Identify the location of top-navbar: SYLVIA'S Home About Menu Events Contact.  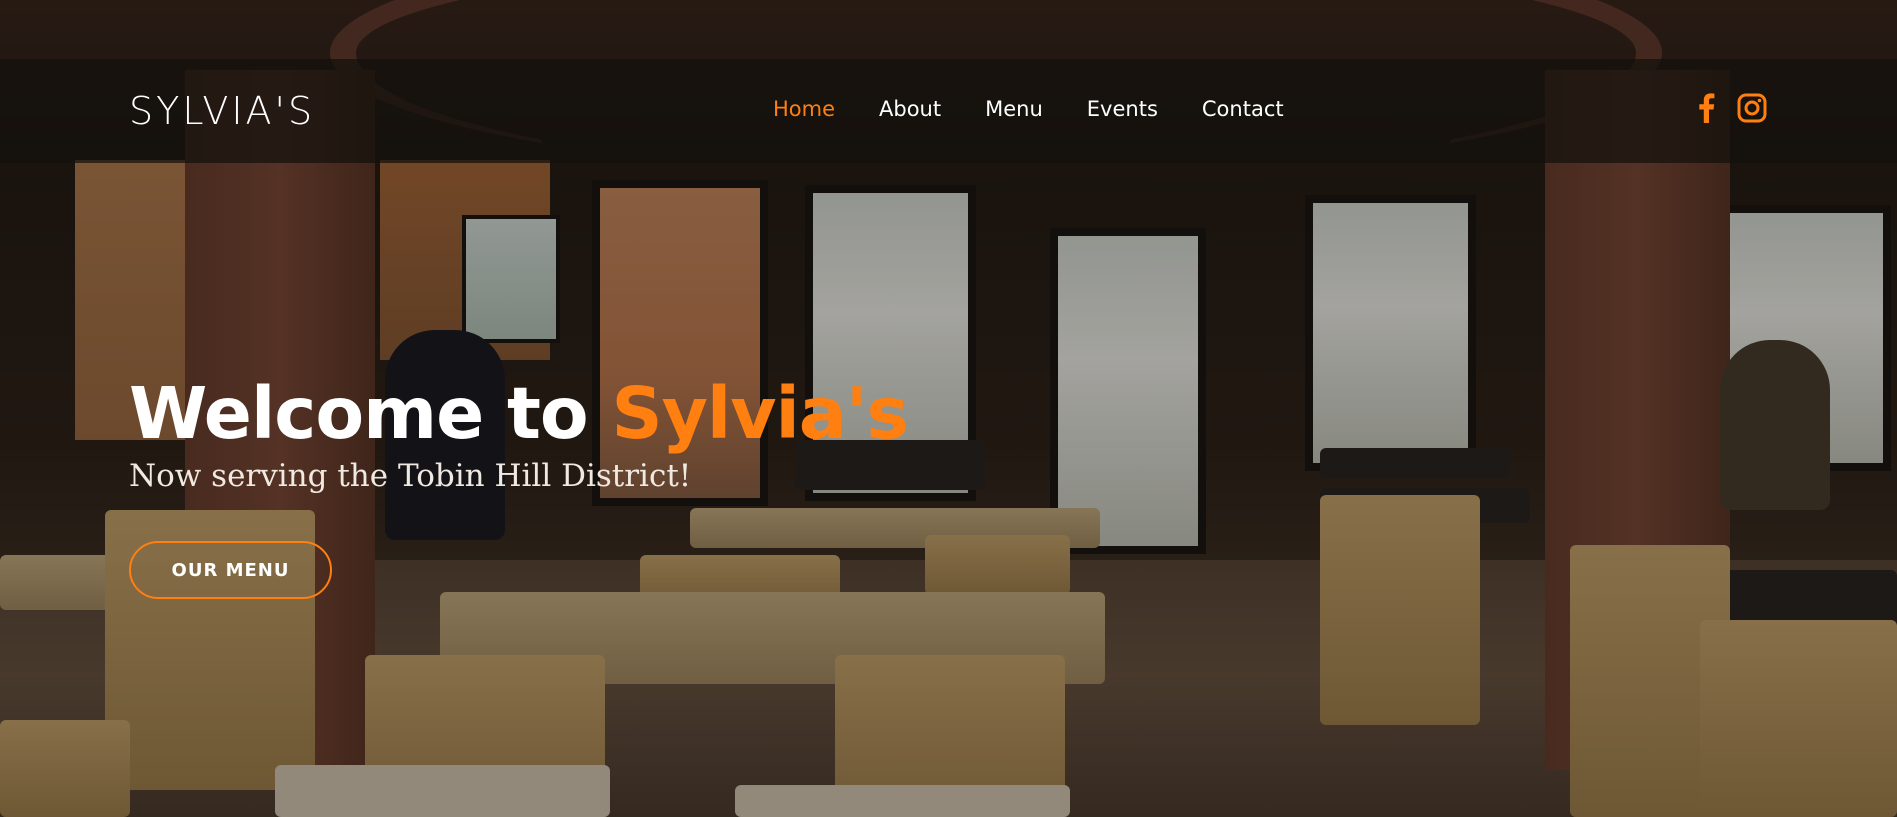
(948, 111).